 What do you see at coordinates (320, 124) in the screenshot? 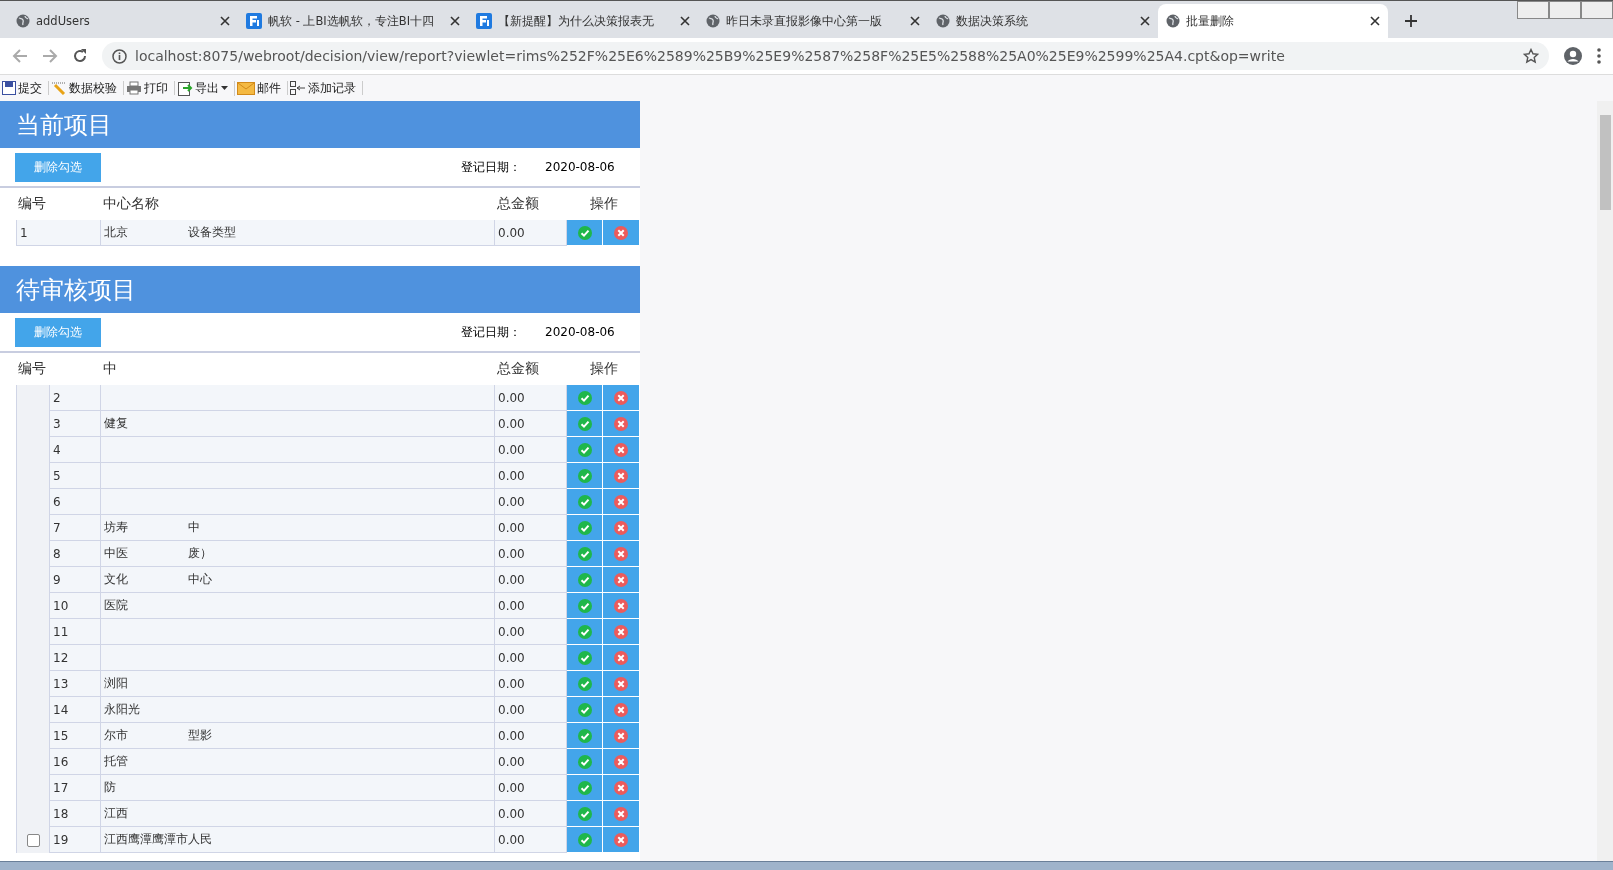
I see `section-header: 当前项目` at bounding box center [320, 124].